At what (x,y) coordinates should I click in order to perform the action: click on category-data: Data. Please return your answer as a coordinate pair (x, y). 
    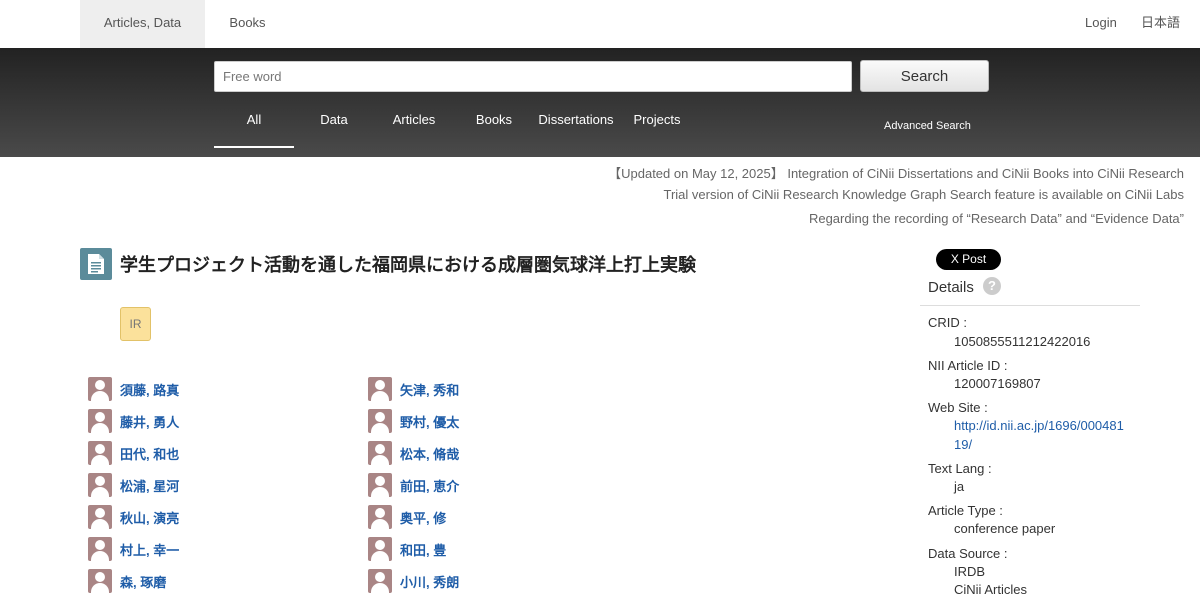
    Looking at the image, I should click on (334, 129).